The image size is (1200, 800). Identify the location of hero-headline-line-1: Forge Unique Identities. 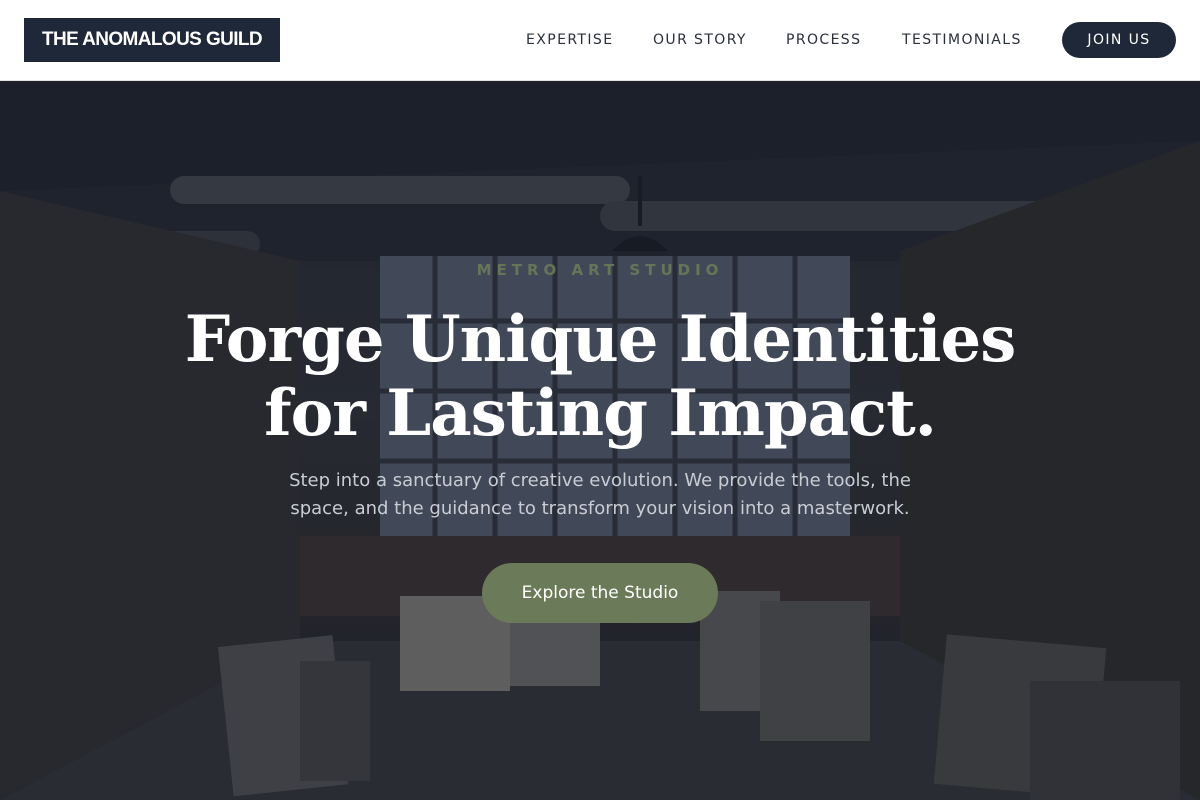
(600, 339).